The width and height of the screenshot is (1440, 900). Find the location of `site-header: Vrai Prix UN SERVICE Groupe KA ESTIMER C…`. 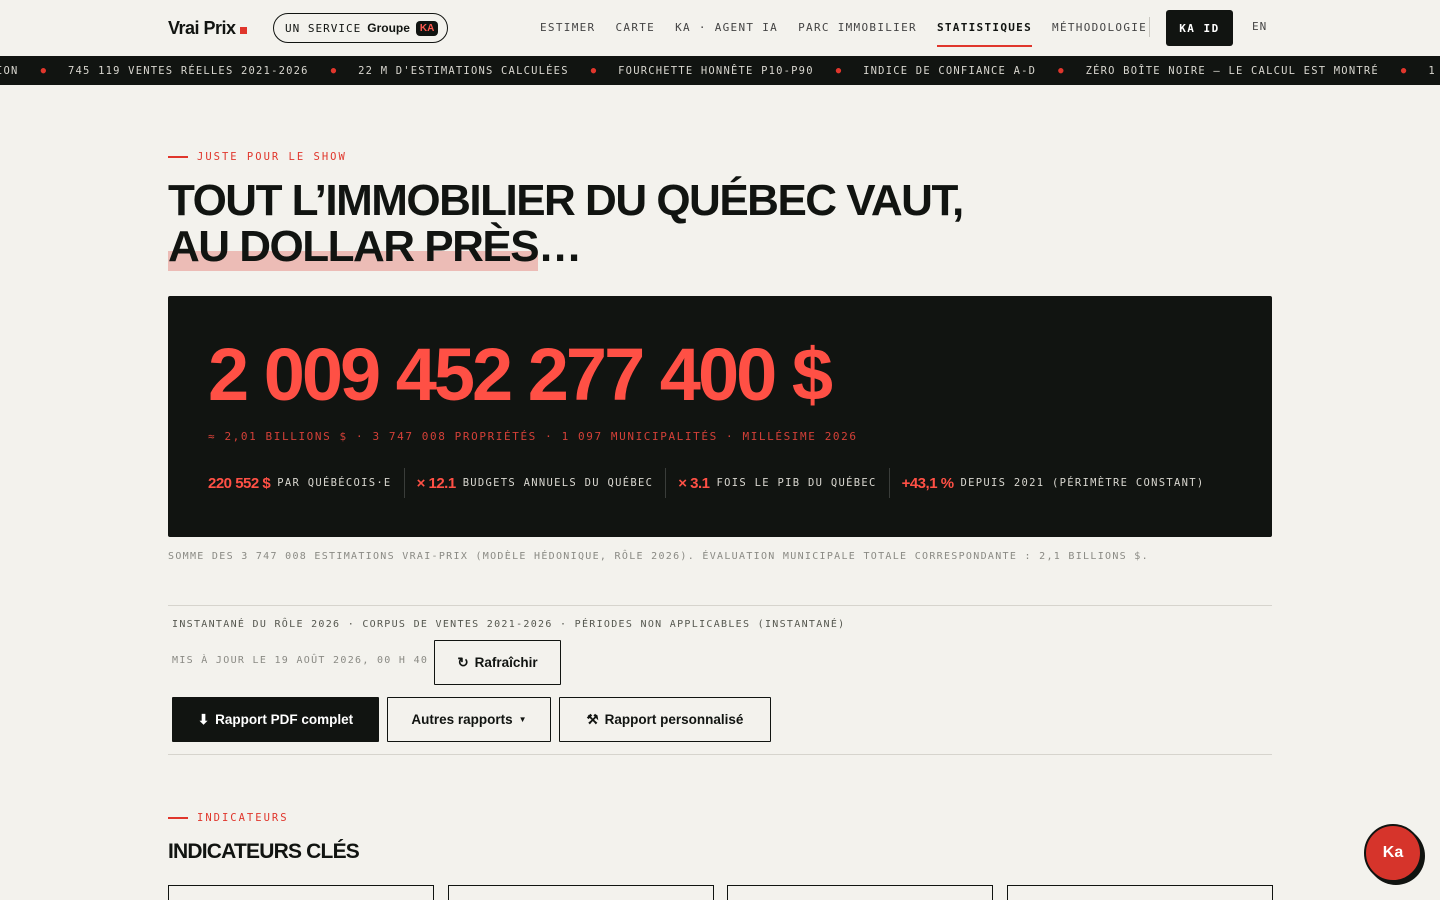

site-header: Vrai Prix UN SERVICE Groupe KA ESTIMER C… is located at coordinates (720, 28).